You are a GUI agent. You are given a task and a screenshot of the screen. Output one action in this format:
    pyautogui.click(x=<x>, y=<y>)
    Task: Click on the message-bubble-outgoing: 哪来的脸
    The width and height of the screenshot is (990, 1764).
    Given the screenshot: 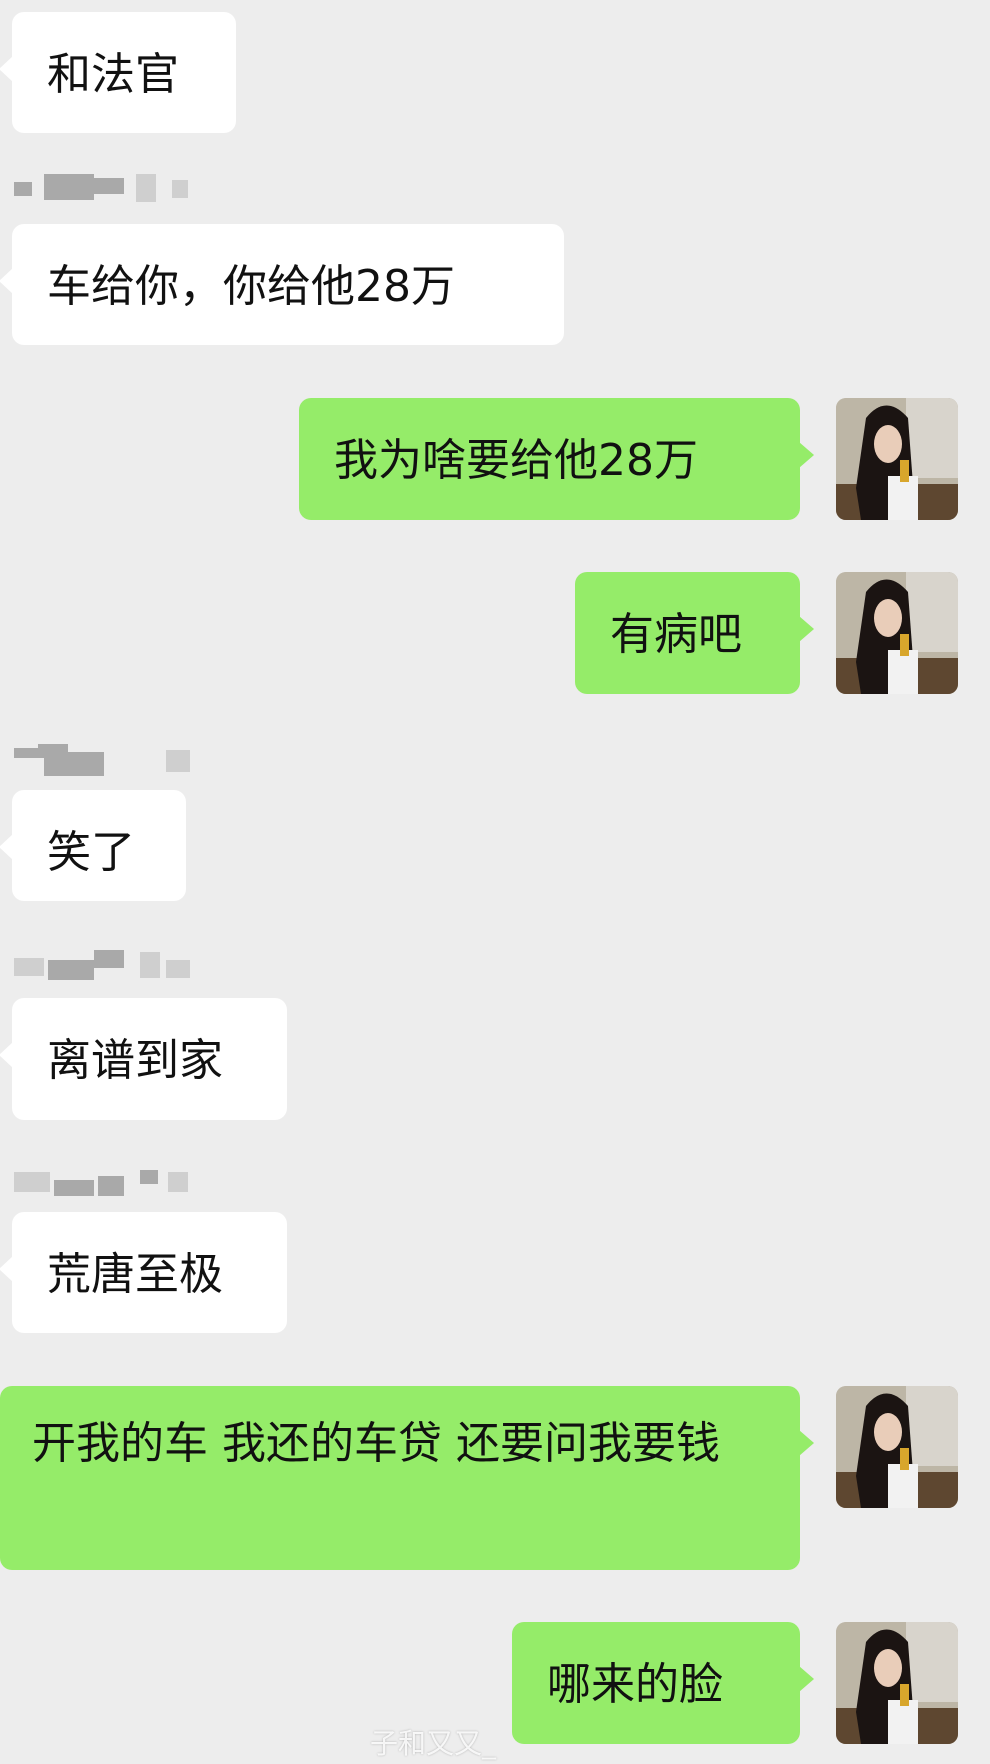 What is the action you would take?
    pyautogui.click(x=663, y=1683)
    